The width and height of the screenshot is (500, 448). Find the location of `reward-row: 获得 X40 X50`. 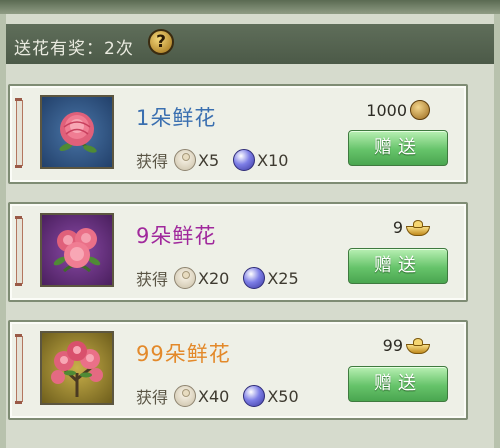

reward-row: 获得 X40 X50 is located at coordinates (224, 396).